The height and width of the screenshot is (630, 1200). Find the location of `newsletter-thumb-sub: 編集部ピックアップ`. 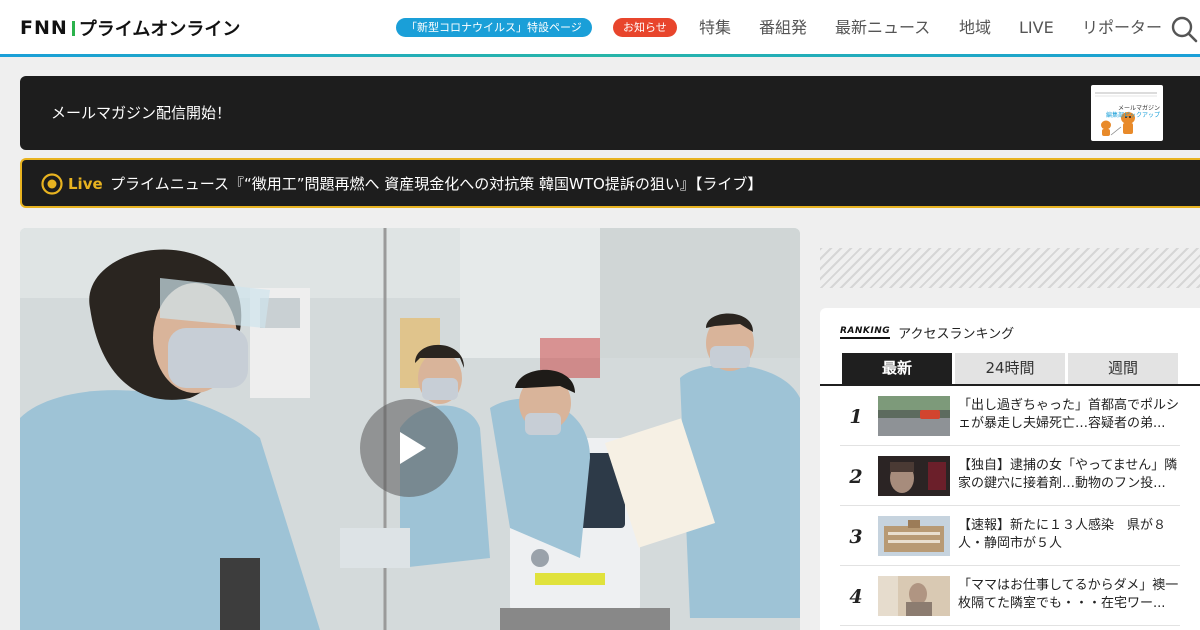

newsletter-thumb-sub: 編集部ピックアップ is located at coordinates (1132, 115).